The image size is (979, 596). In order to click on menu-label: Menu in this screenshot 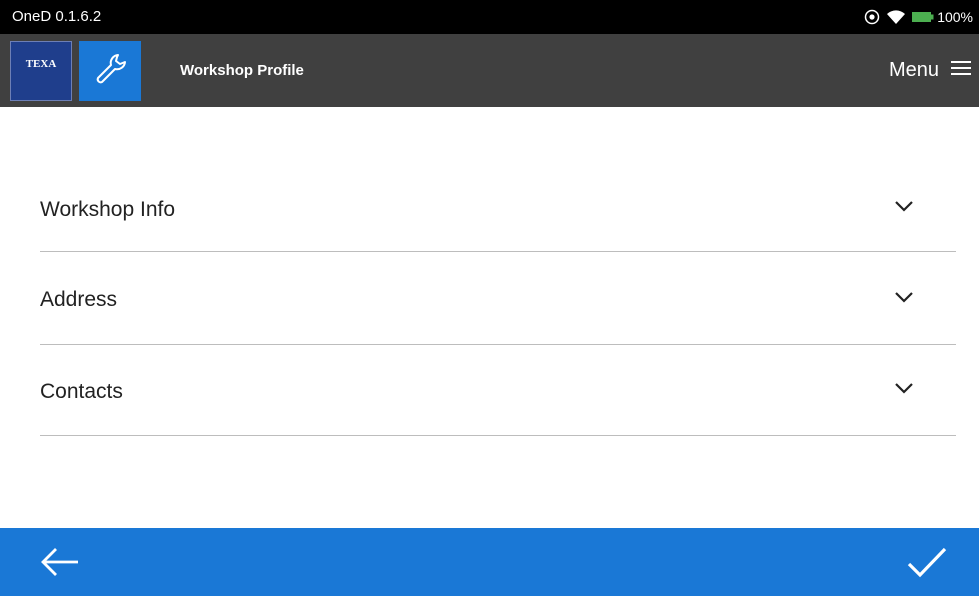, I will do `click(913, 70)`.